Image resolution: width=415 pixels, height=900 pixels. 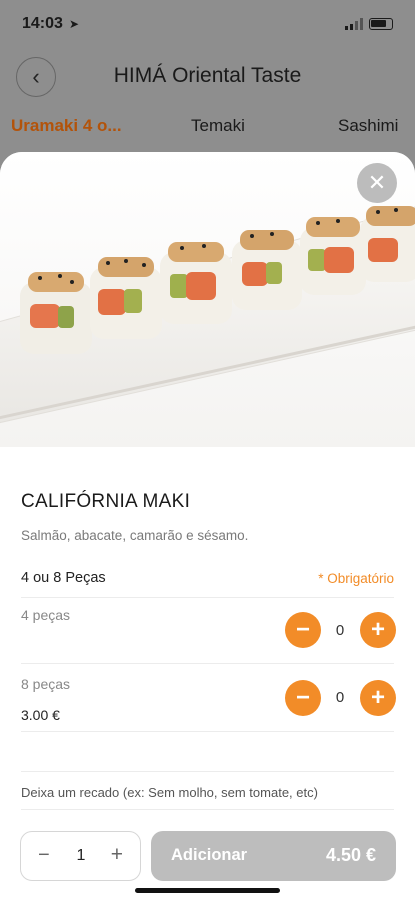 What do you see at coordinates (46, 615) in the screenshot?
I see `option-label-4: 4 peças` at bounding box center [46, 615].